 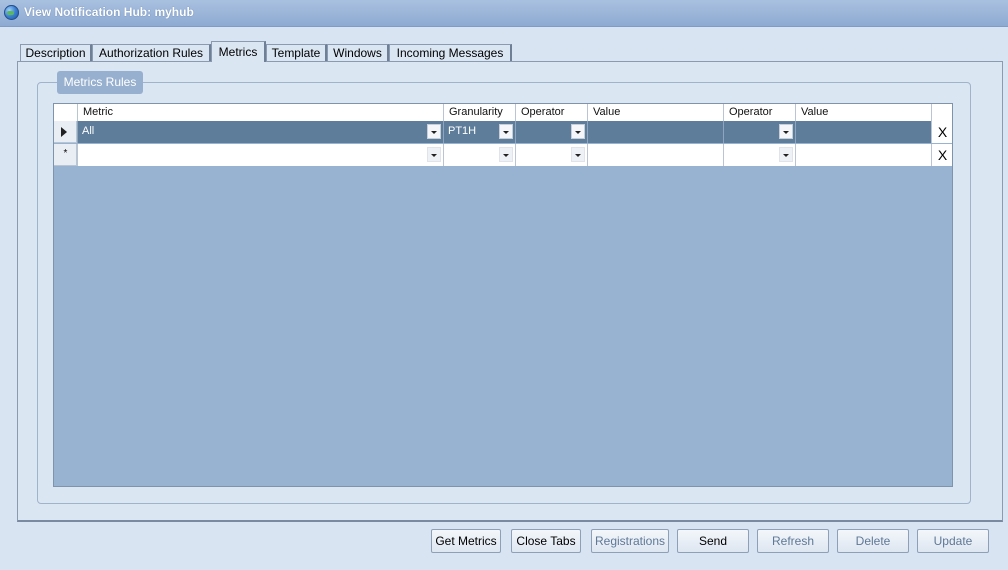 I want to click on get-metrics-button: Get Metrics, so click(x=466, y=541).